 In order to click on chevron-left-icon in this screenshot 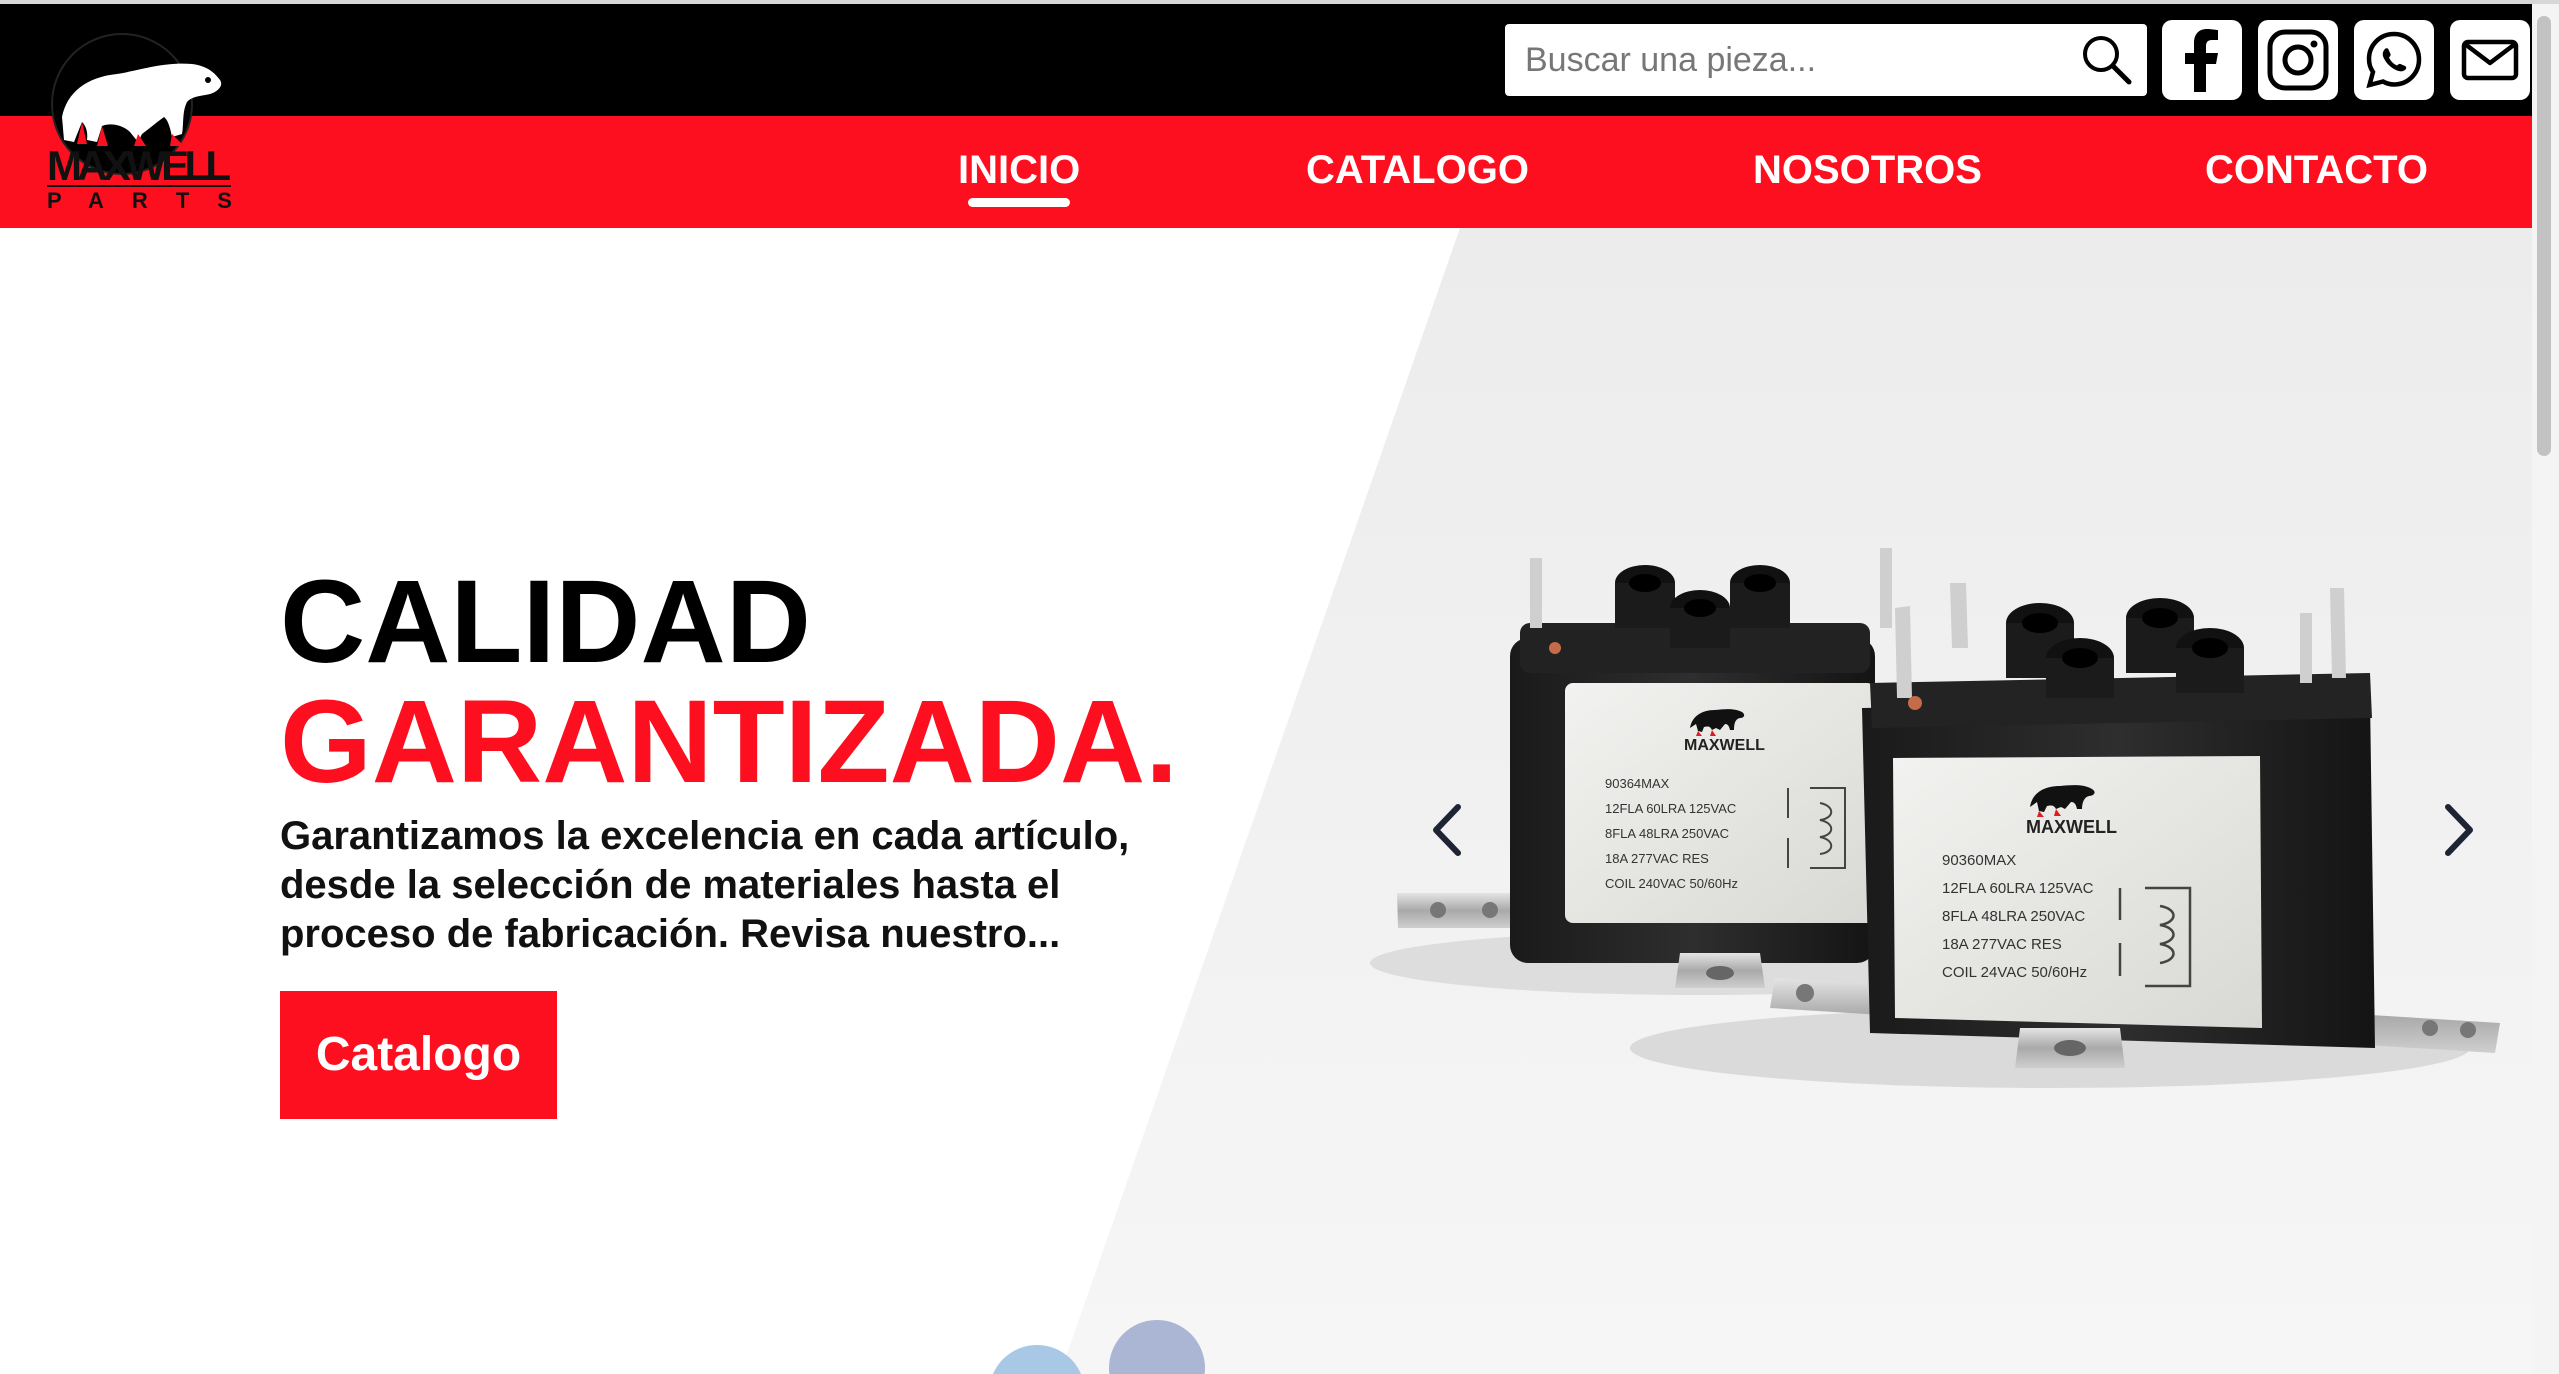, I will do `click(1448, 830)`.